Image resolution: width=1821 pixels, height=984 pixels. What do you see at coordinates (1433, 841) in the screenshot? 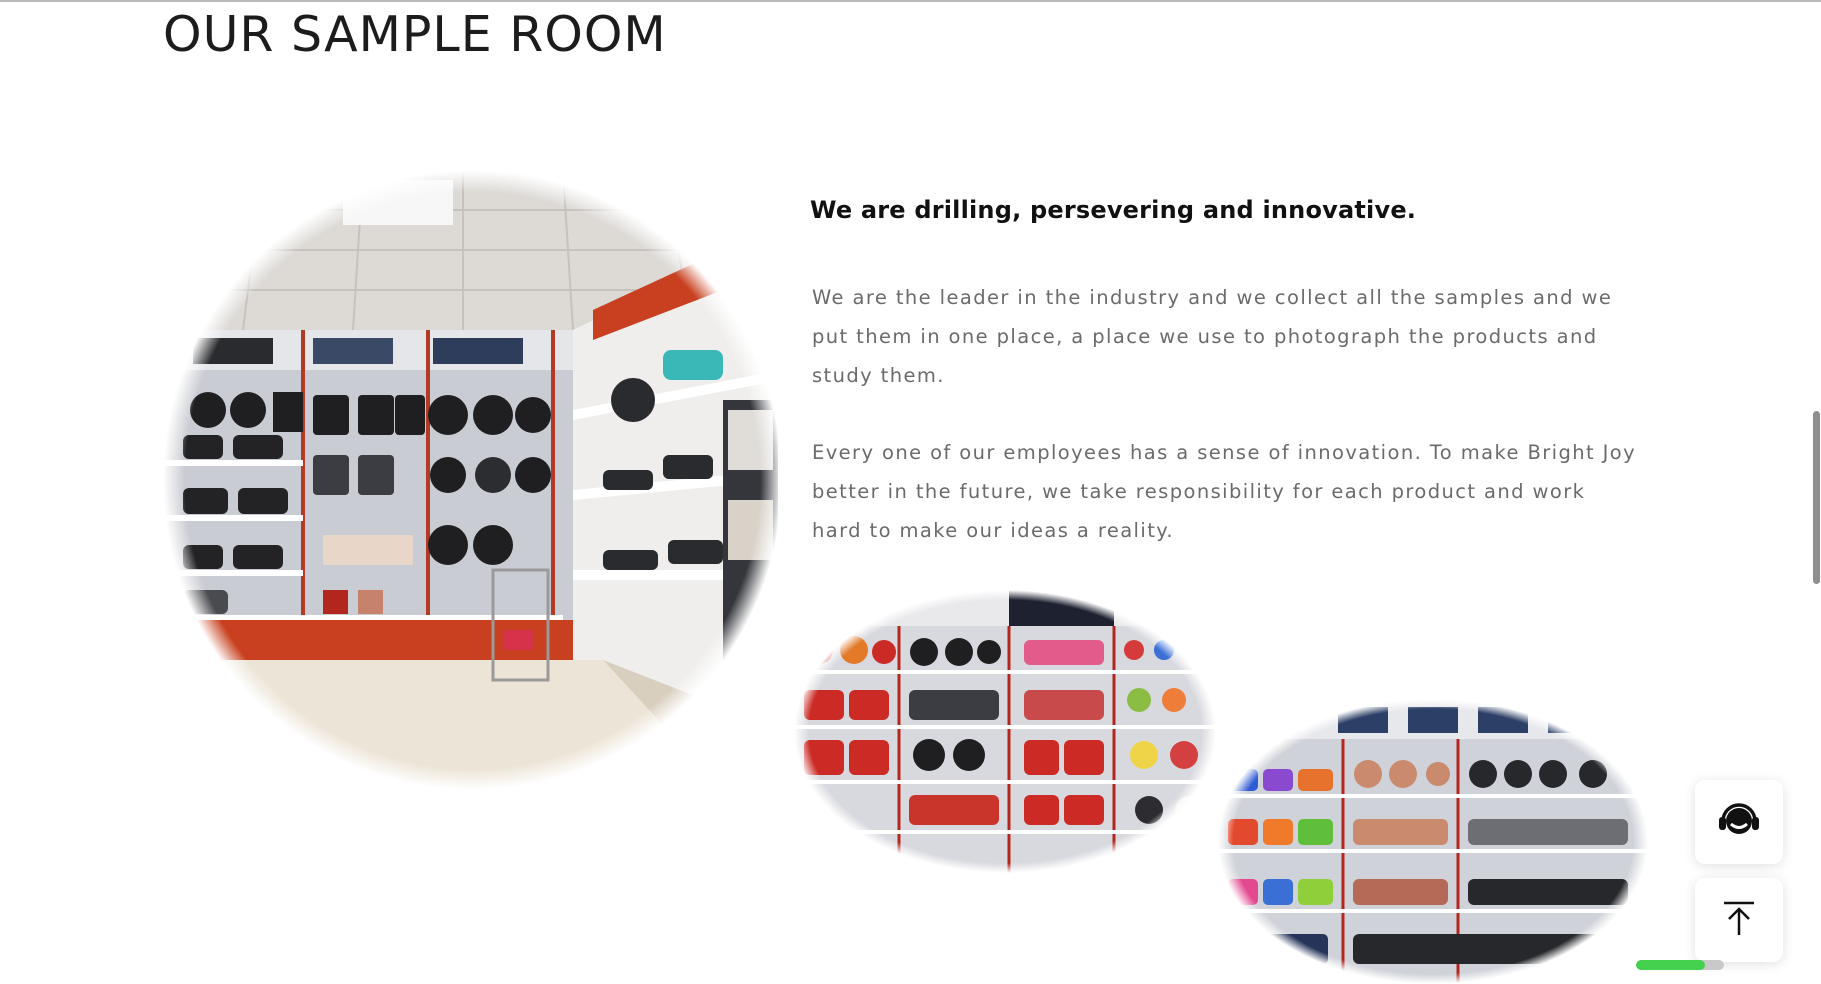
I see `sample-room-cookware-shelves-photo` at bounding box center [1433, 841].